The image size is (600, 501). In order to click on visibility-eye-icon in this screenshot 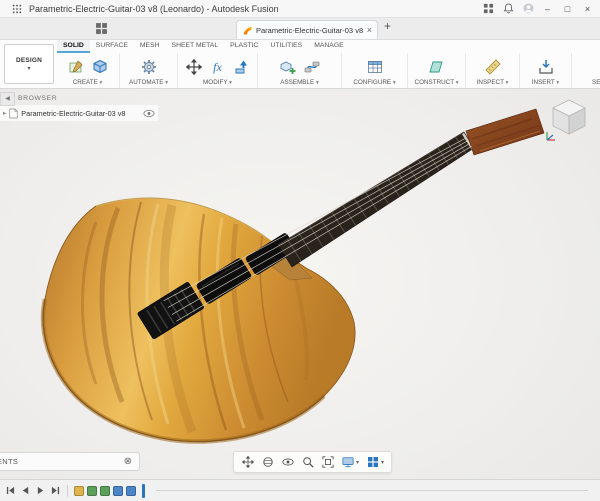, I will do `click(149, 113)`.